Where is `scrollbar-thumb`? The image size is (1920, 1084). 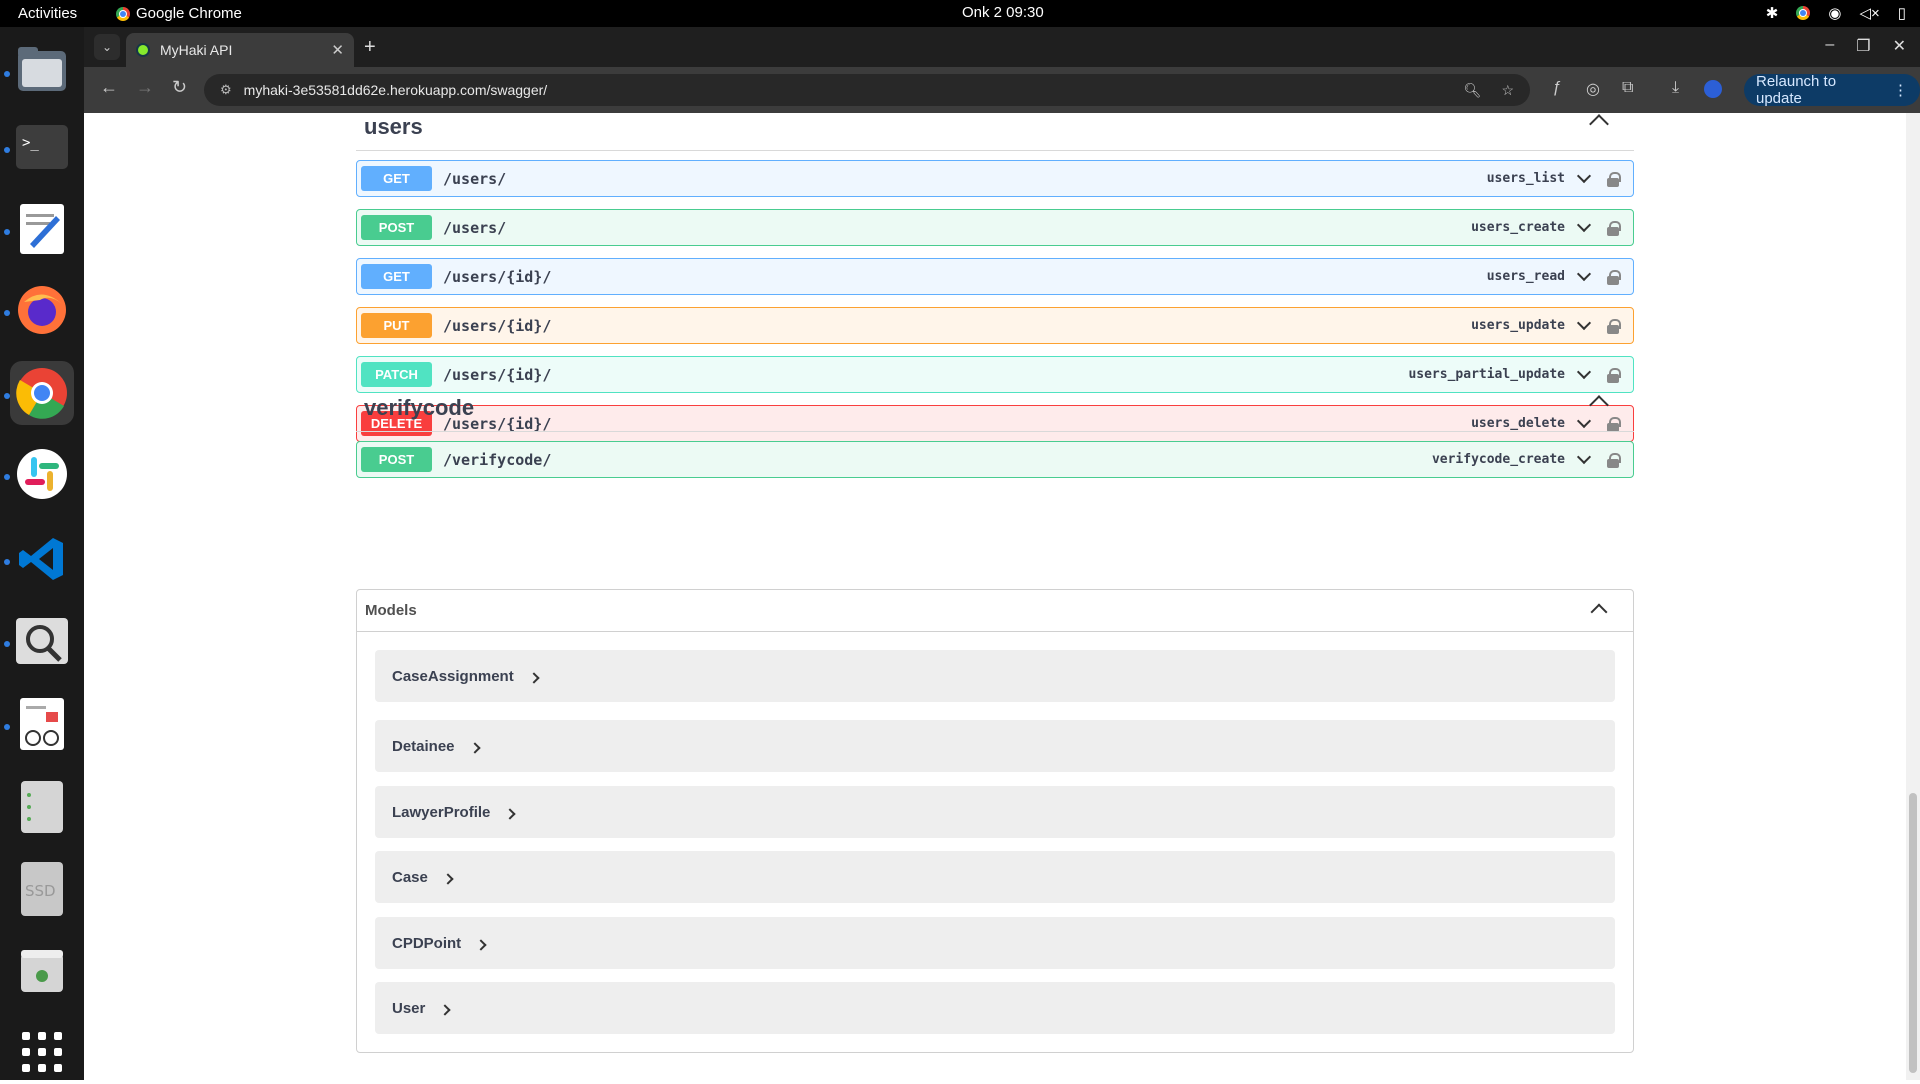
scrollbar-thumb is located at coordinates (1913, 933).